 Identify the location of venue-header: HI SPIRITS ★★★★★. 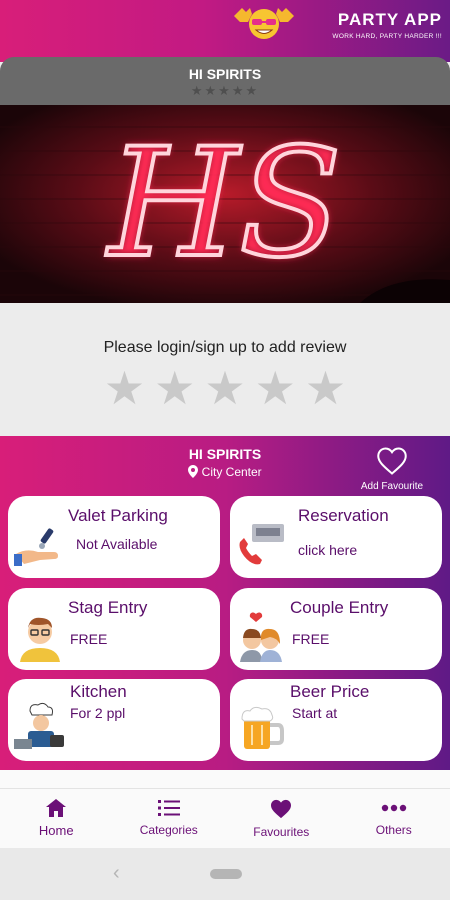
(225, 81).